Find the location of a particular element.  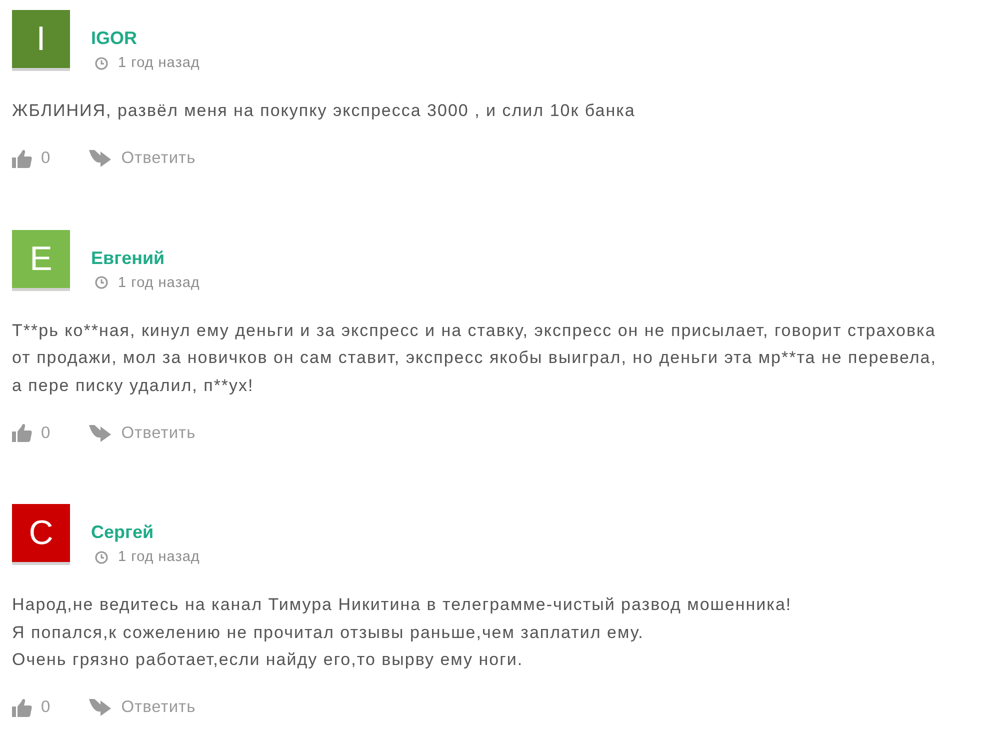

comment-text: ЖБЛИНИЯ, развёл меня на покупку экспресса 3000 , и слил 10к банка is located at coordinates (324, 111).